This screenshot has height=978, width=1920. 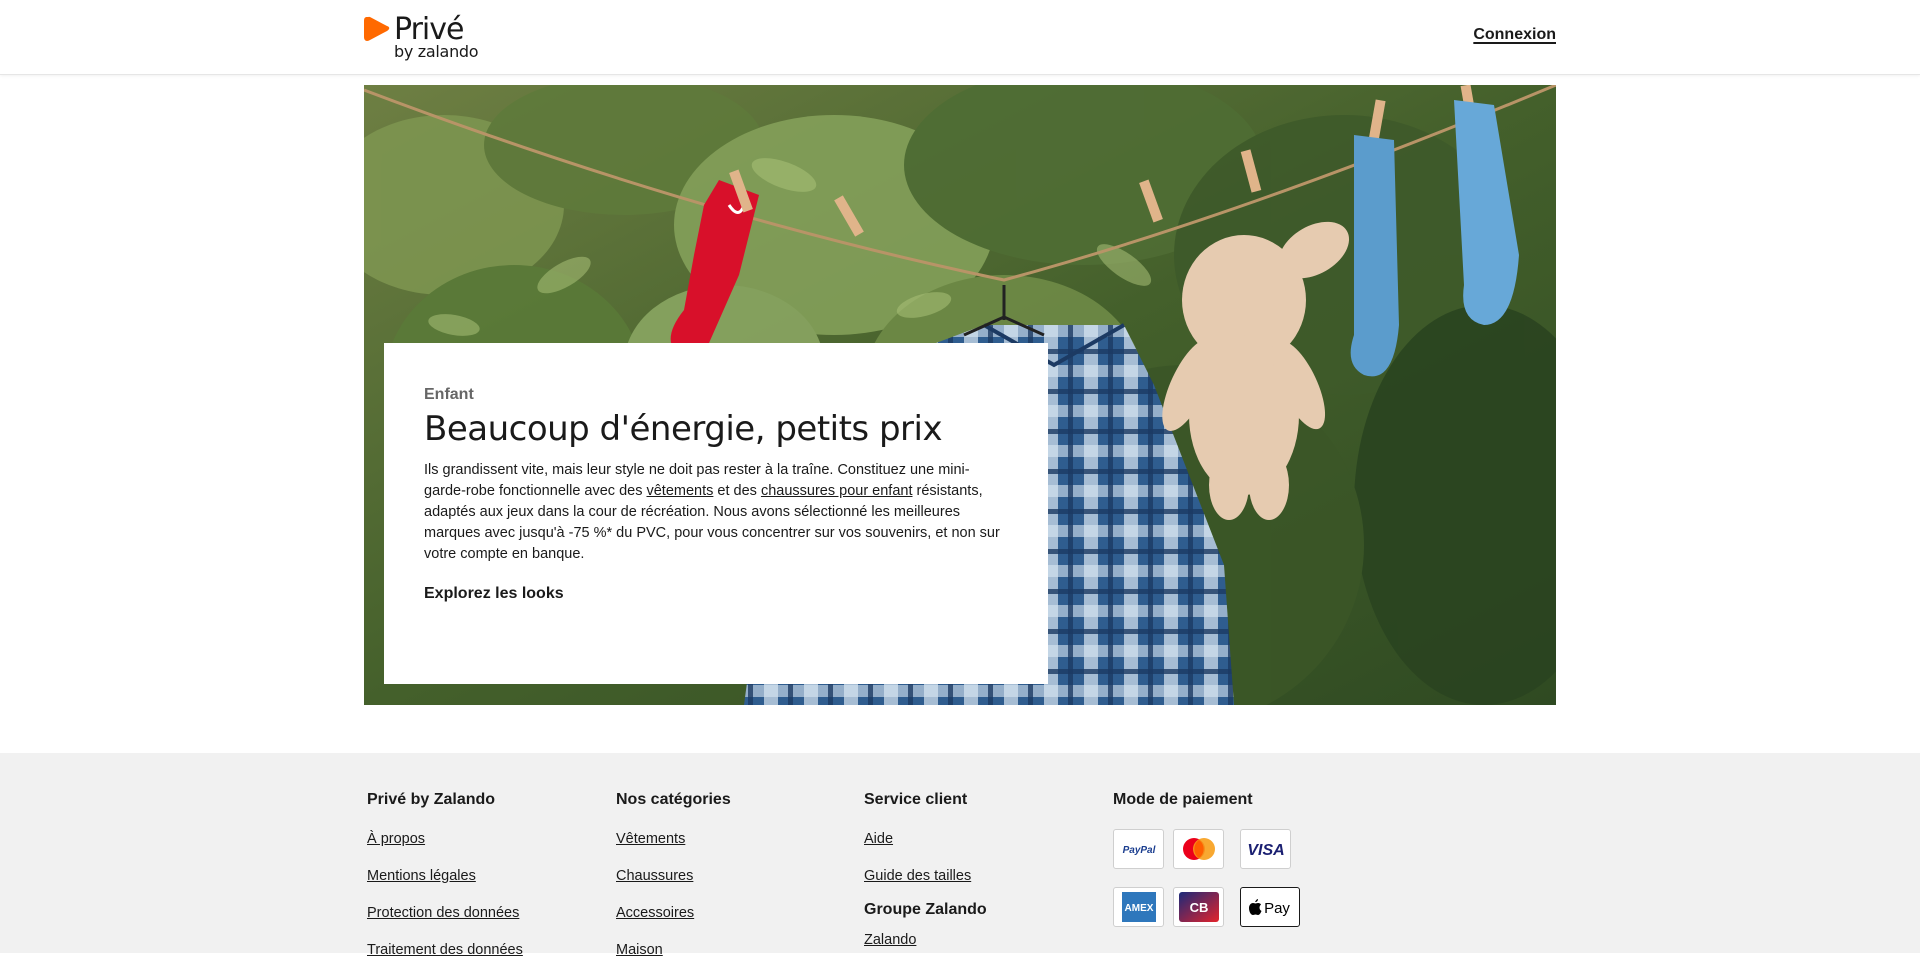 I want to click on amex-icon: AMEX, so click(x=1138, y=907).